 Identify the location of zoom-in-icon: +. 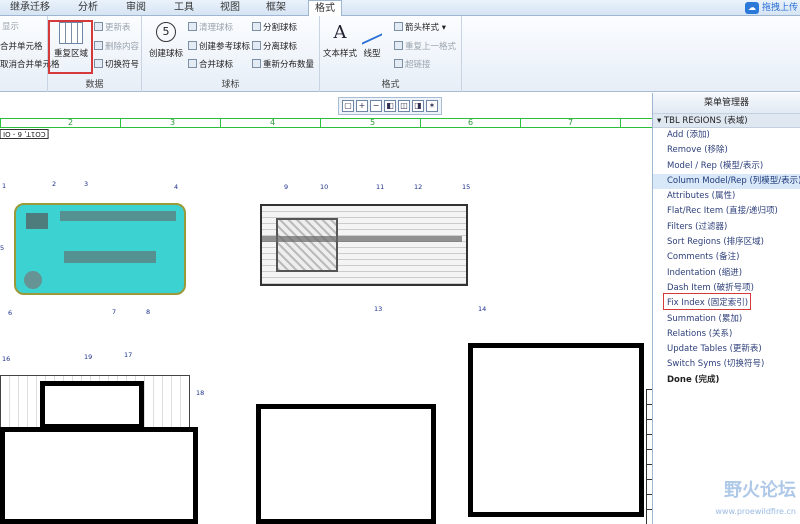
(362, 106).